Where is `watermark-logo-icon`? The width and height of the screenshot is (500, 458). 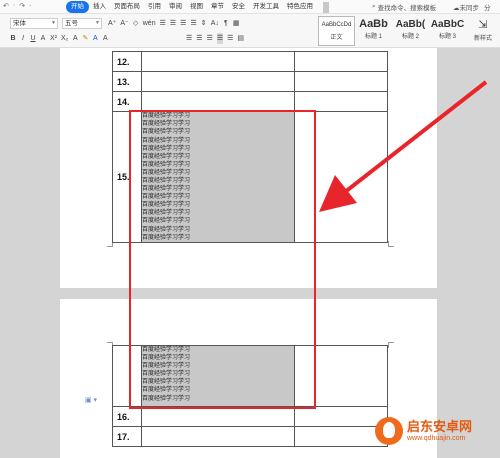 watermark-logo-icon is located at coordinates (389, 431).